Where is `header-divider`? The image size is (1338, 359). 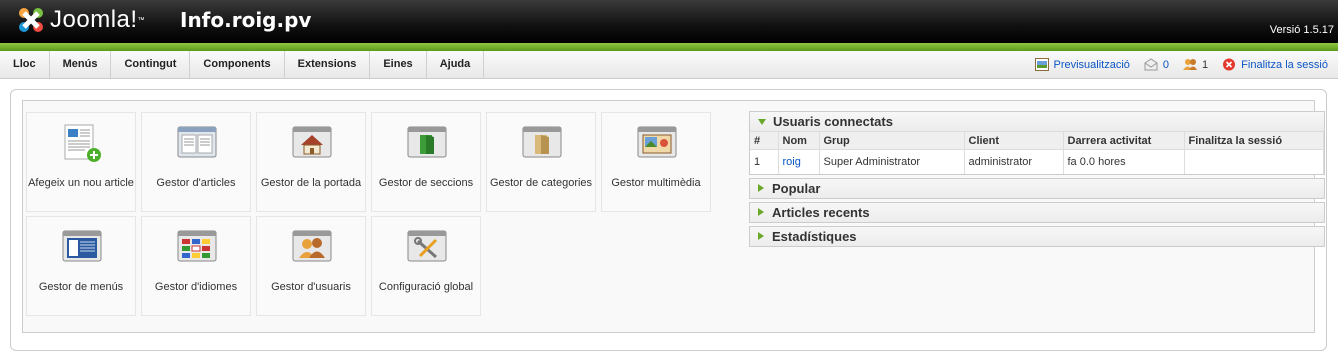 header-divider is located at coordinates (669, 47).